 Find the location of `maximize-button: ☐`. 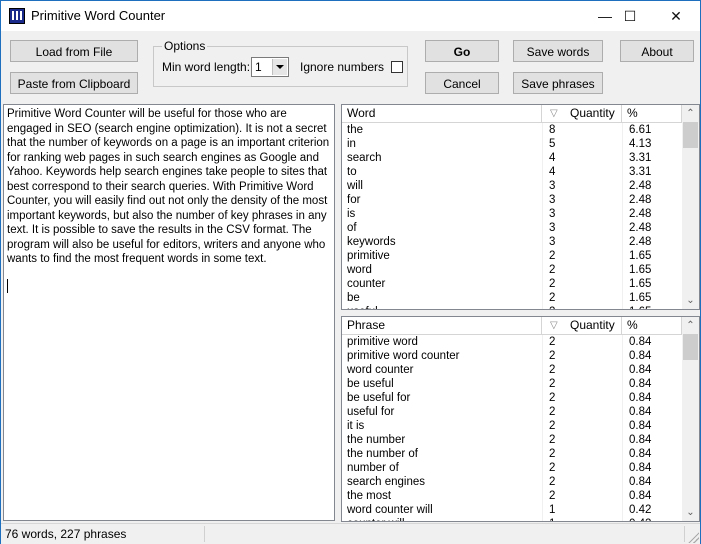

maximize-button: ☐ is located at coordinates (630, 16).